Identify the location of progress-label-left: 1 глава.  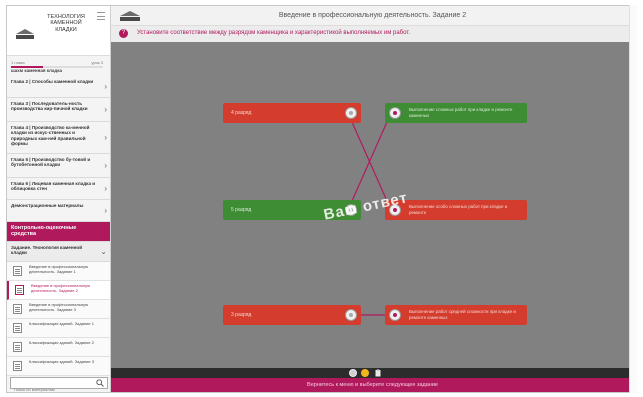
(18, 62).